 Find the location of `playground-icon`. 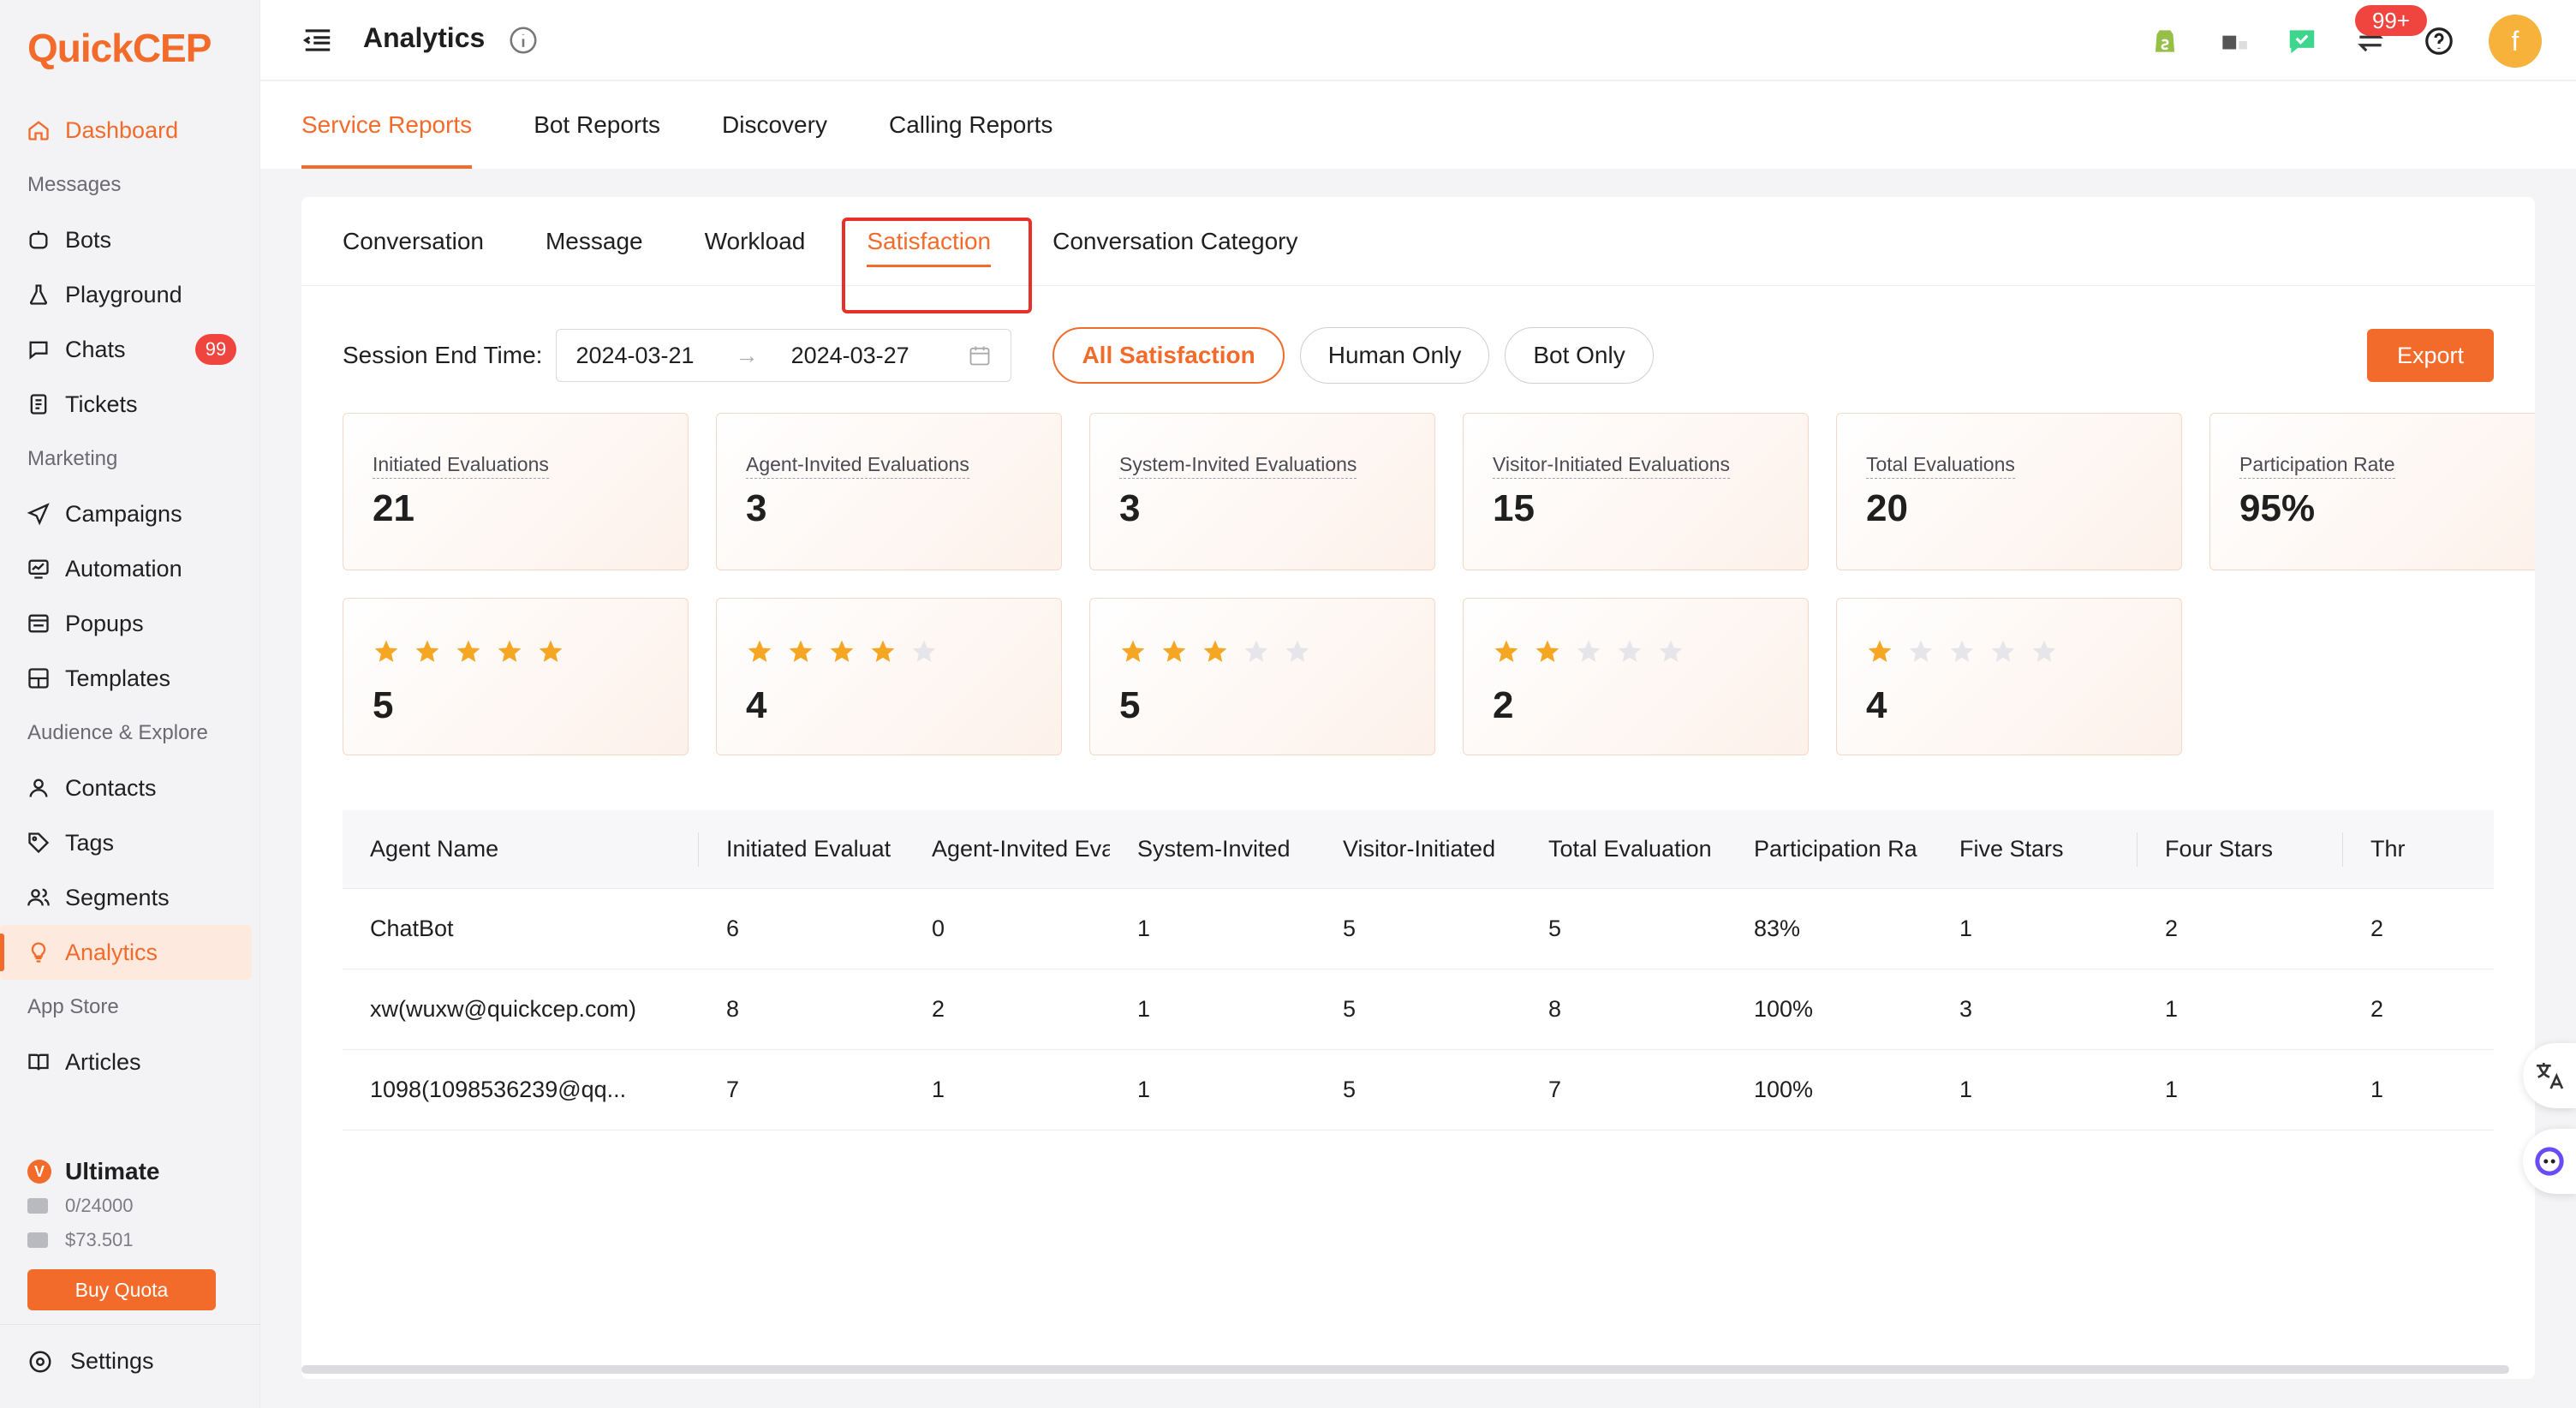

playground-icon is located at coordinates (39, 294).